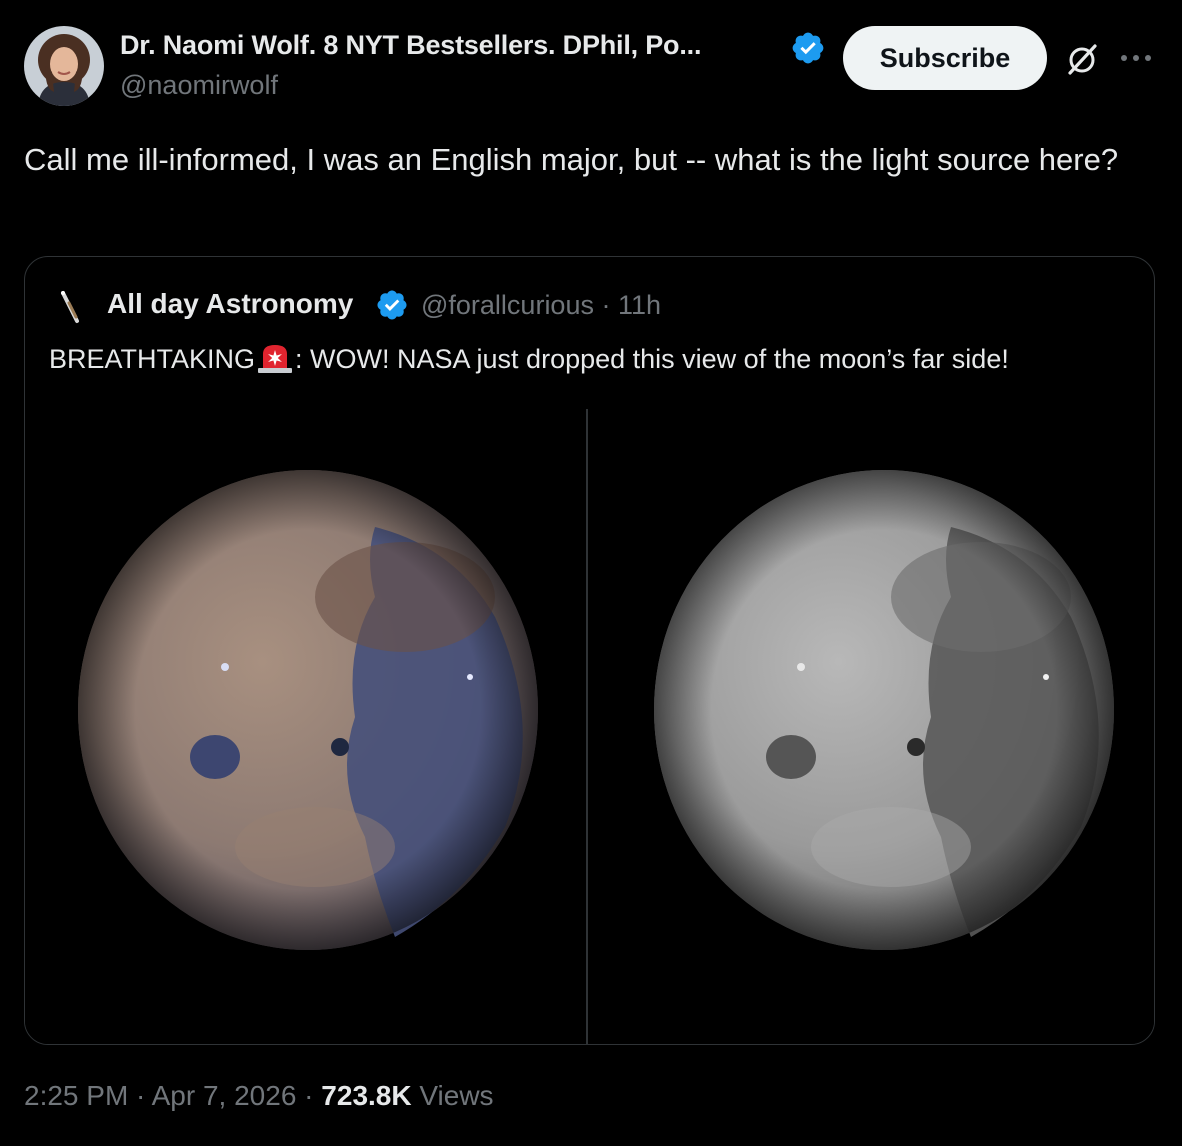  I want to click on avatar, so click(64, 66).